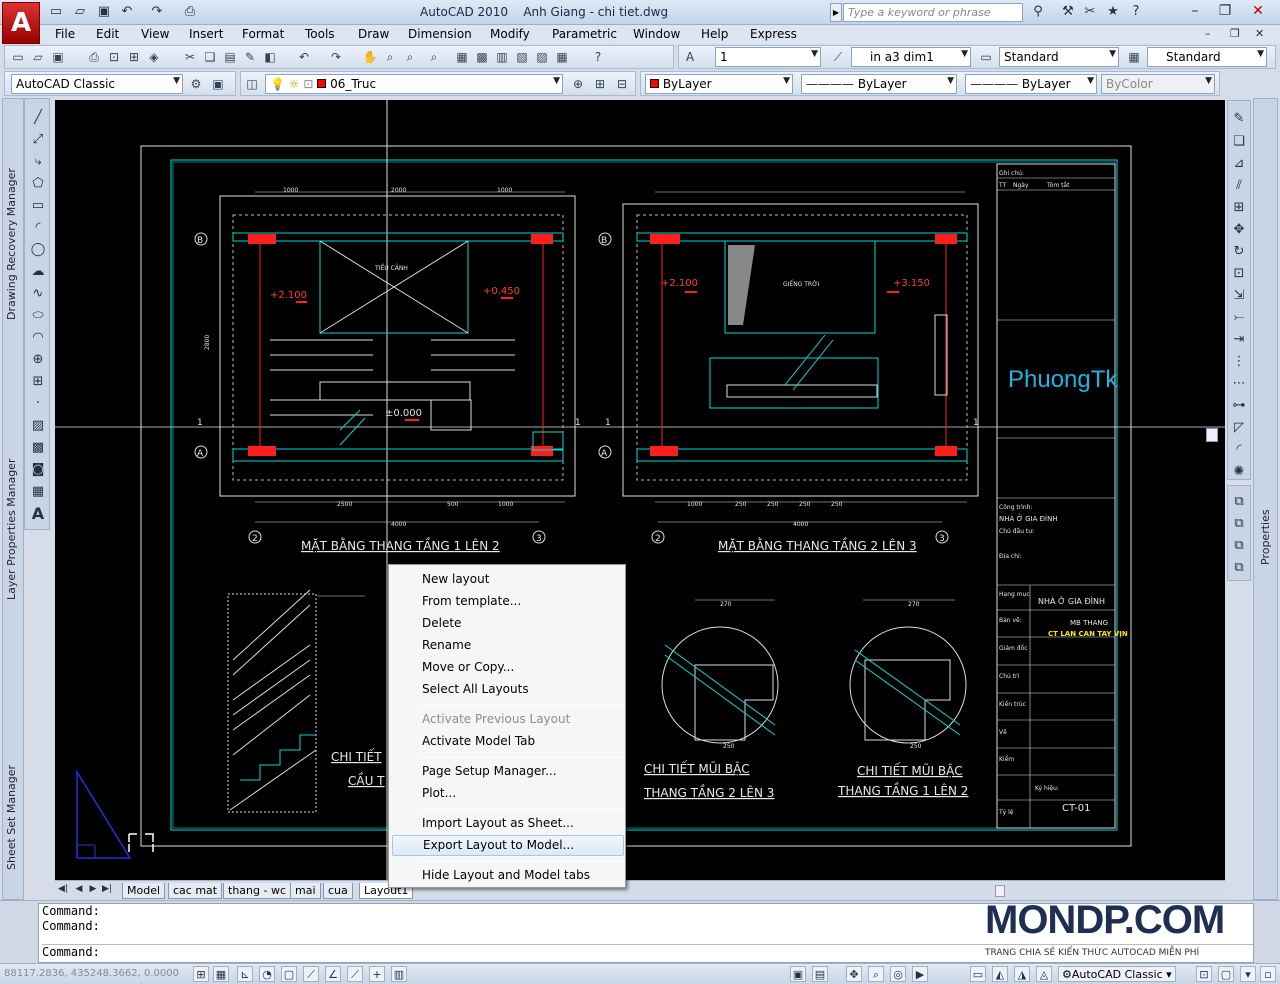 Image resolution: width=1280 pixels, height=984 pixels. I want to click on copy-icon: ❏, so click(210, 57).